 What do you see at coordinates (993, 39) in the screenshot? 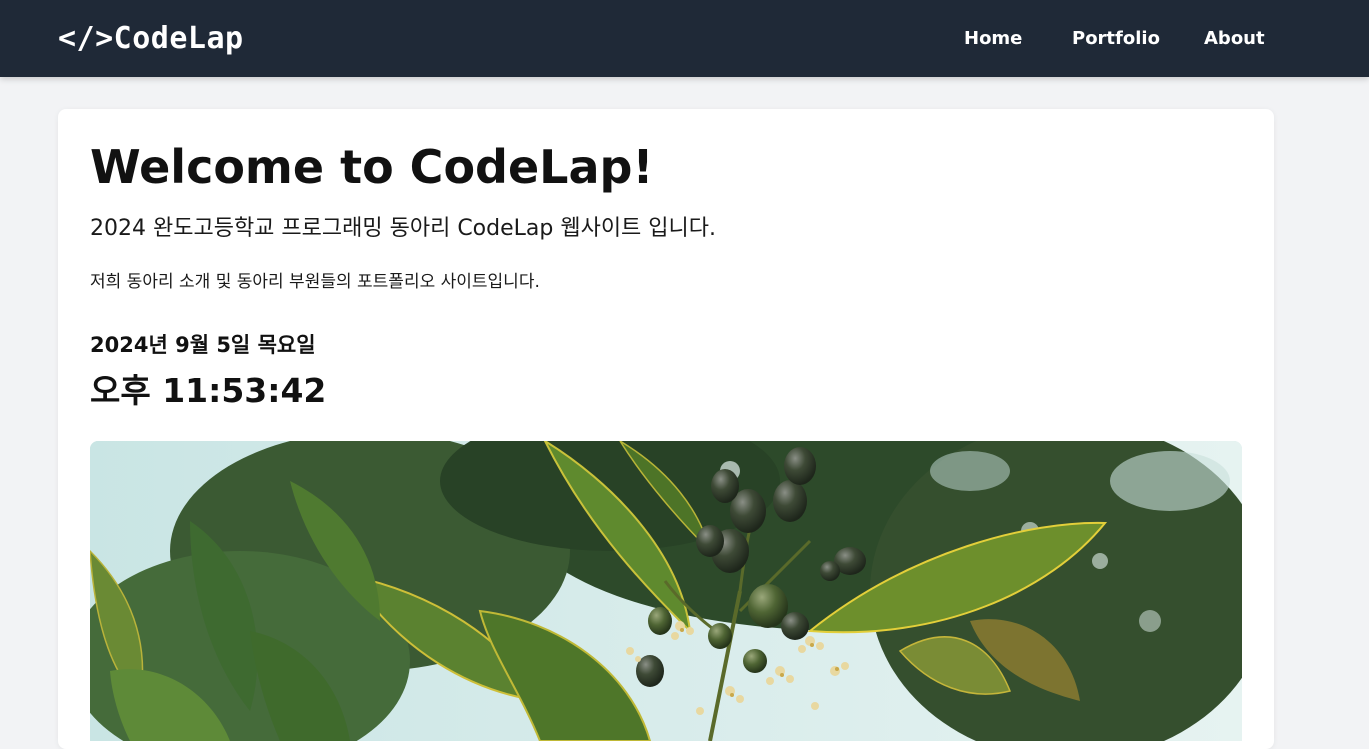
I see `nav-link-home: Home` at bounding box center [993, 39].